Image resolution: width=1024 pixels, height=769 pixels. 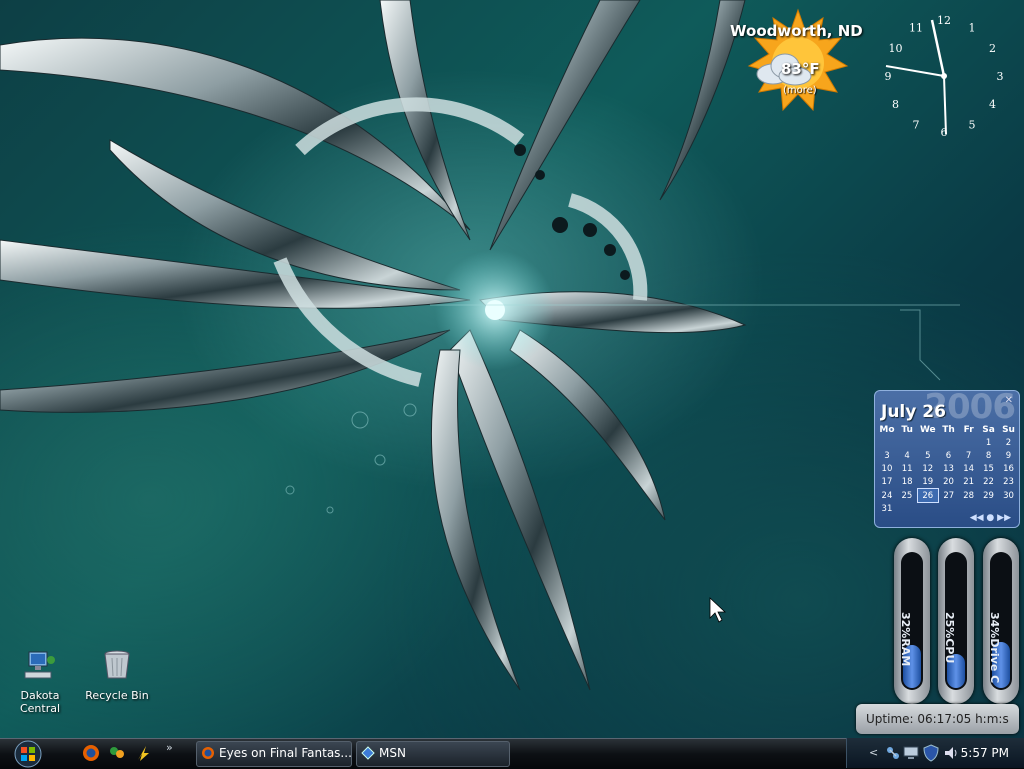 I want to click on quicklaunch-overflow-icon: », so click(x=169, y=747).